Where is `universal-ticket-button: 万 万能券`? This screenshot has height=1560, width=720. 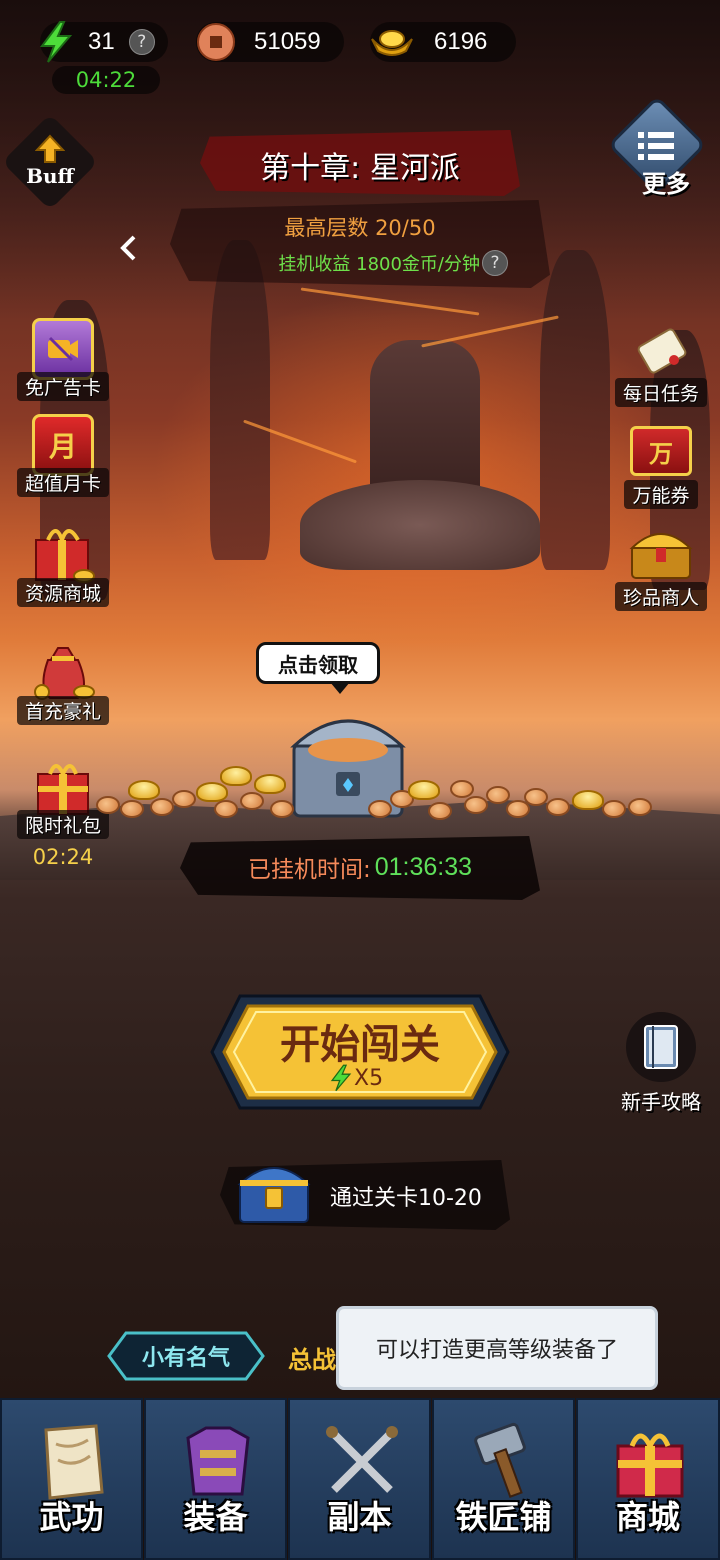
universal-ticket-button: 万 万能券 is located at coordinates (661, 467).